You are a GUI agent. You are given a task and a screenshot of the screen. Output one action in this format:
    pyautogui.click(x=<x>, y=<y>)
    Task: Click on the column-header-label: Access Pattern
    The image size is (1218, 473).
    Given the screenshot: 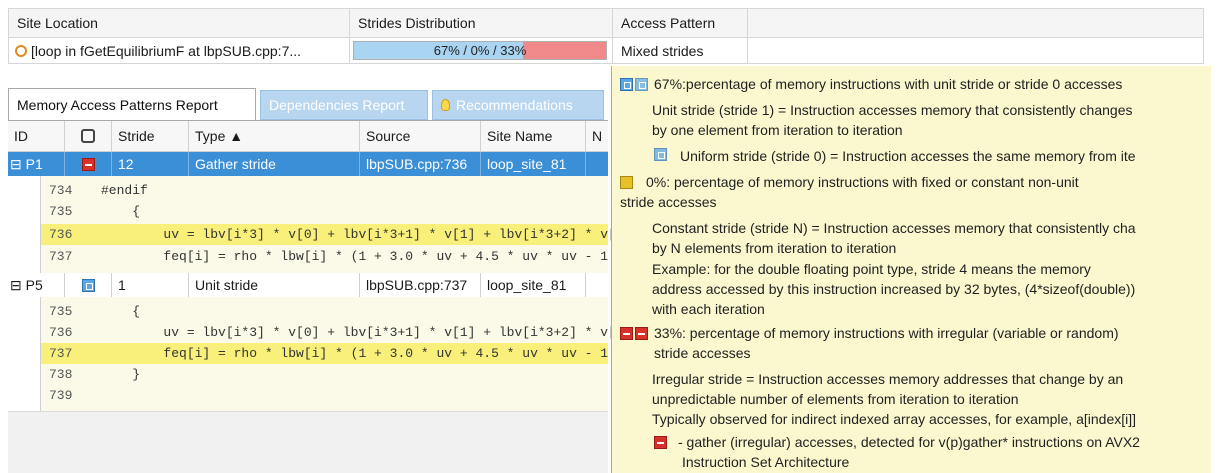 What is the action you would take?
    pyautogui.click(x=668, y=23)
    